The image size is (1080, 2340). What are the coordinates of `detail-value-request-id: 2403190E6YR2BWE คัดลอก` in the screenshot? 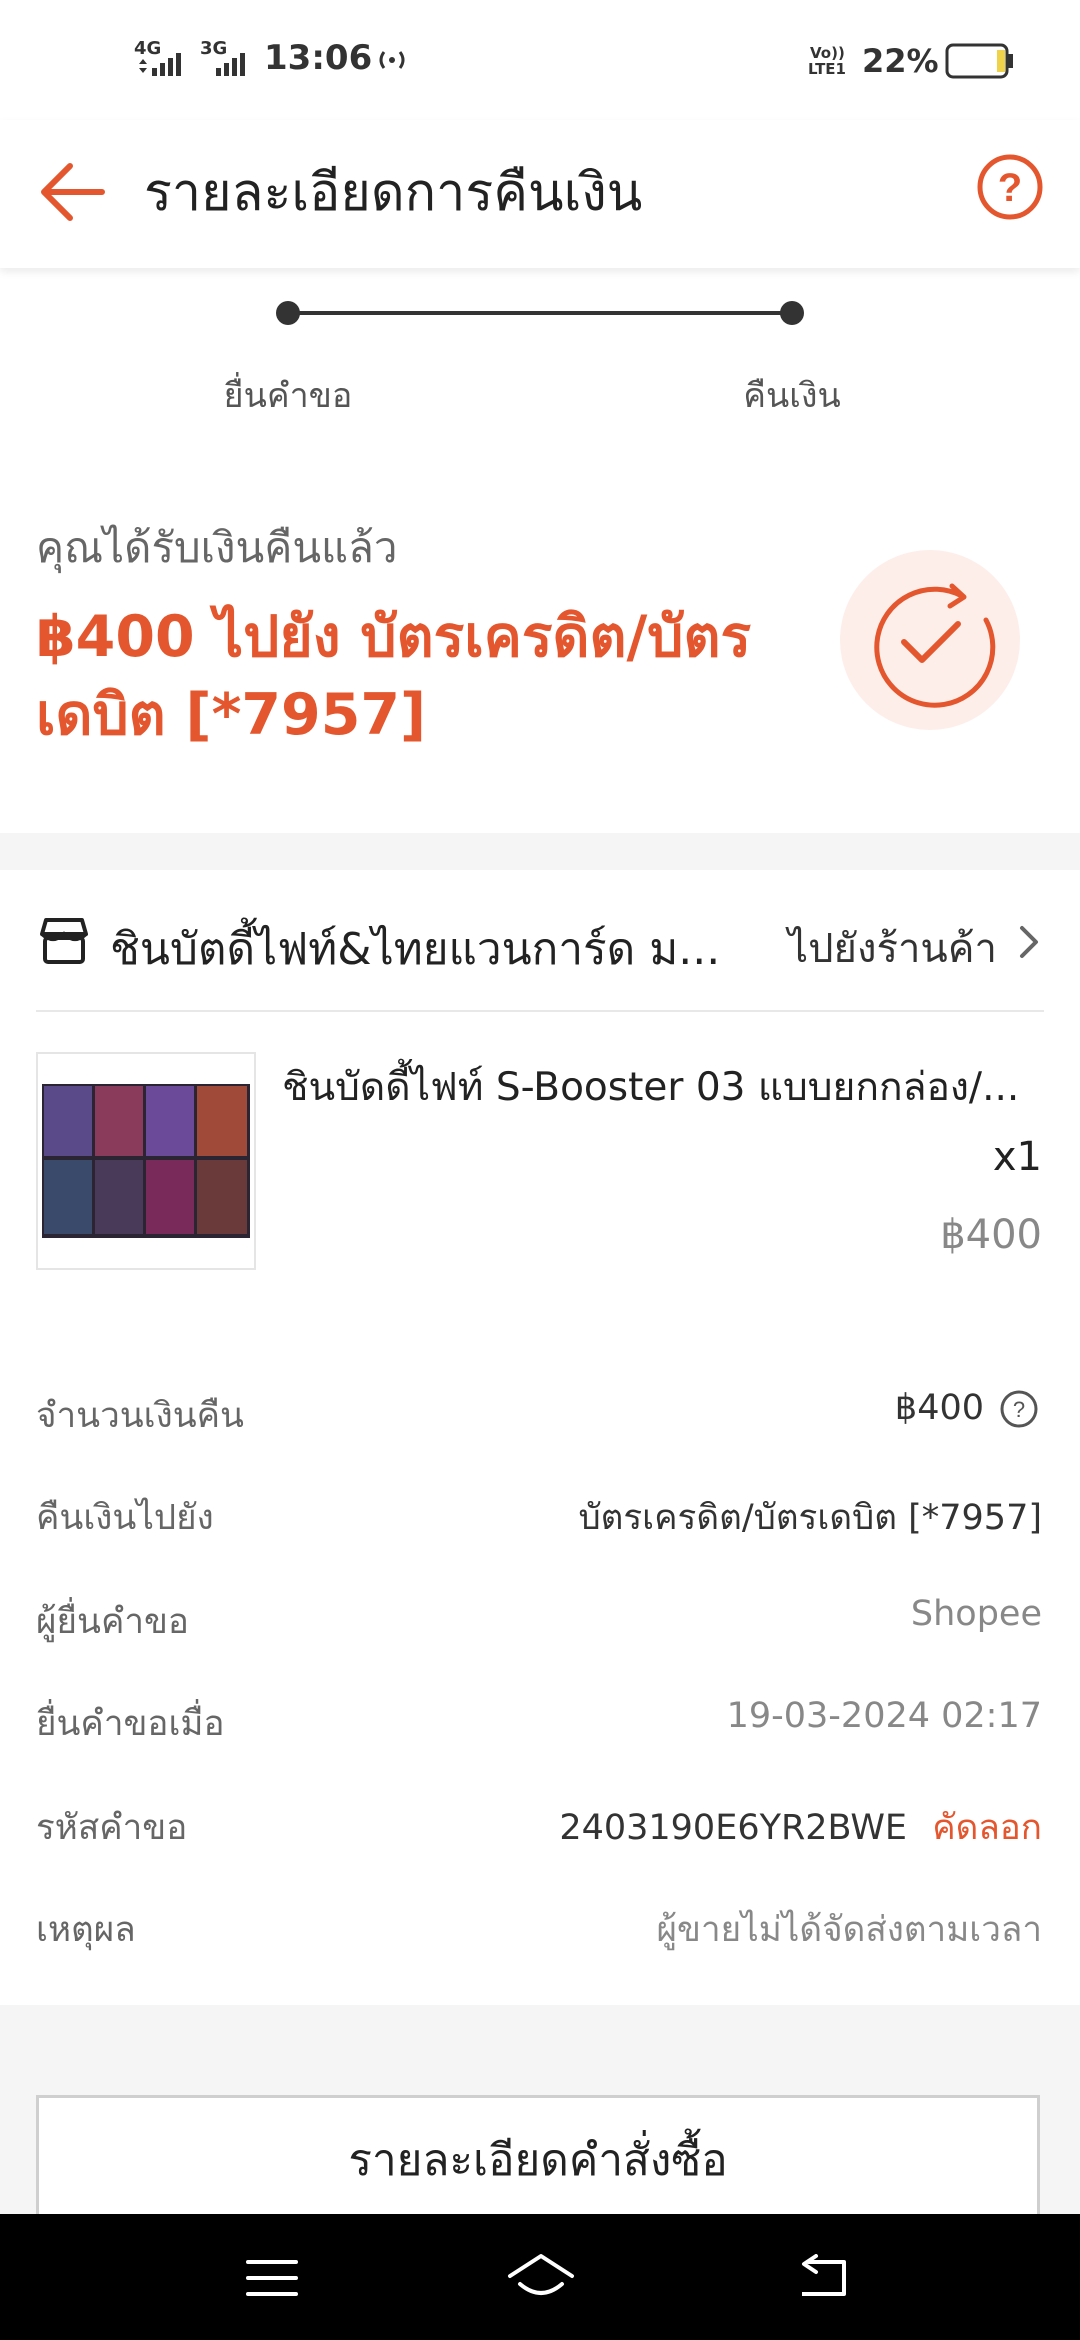 It's located at (800, 1827).